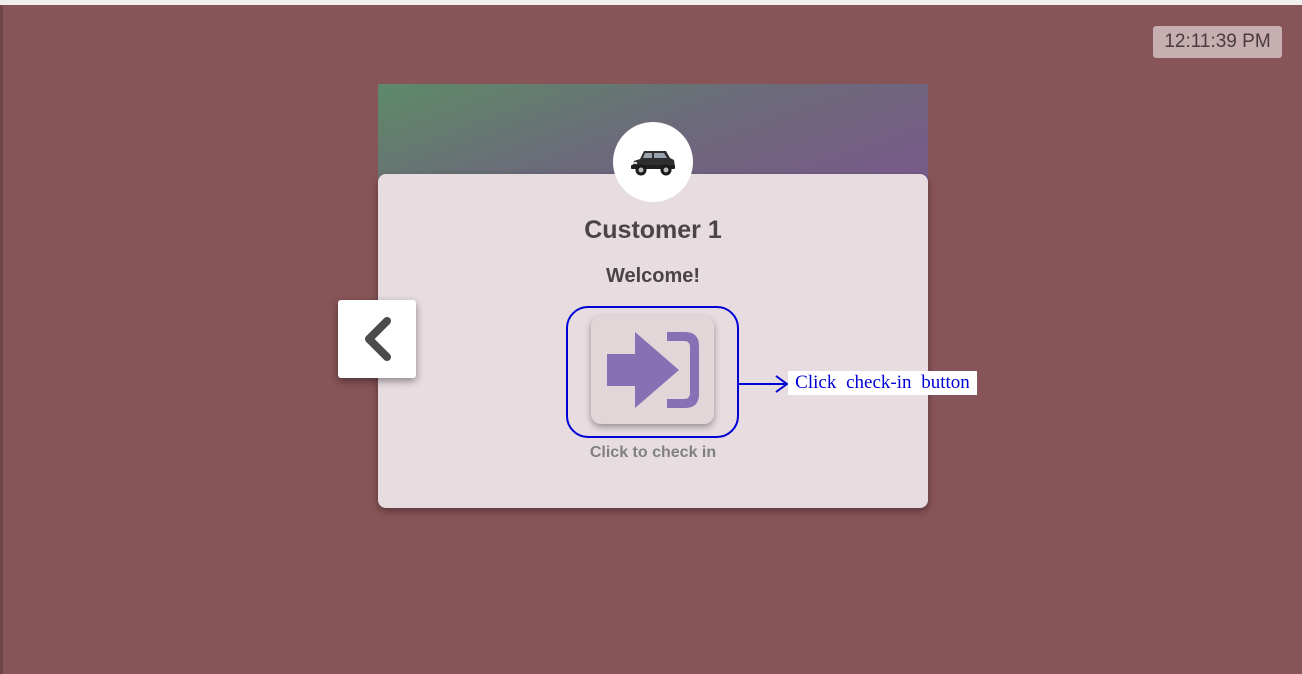 This screenshot has height=674, width=1302. What do you see at coordinates (653, 230) in the screenshot?
I see `customer-name: Customer 1` at bounding box center [653, 230].